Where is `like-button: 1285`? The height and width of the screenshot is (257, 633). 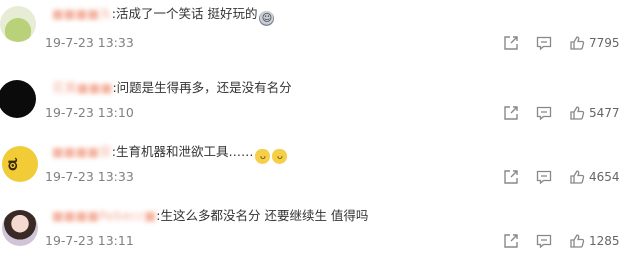 like-button: 1285 is located at coordinates (594, 241).